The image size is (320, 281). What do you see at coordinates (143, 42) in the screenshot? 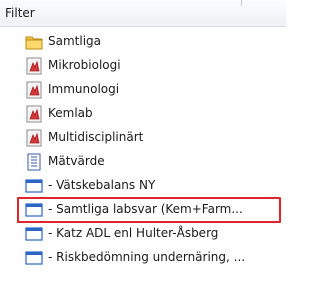
I see `filter-item-samtliga: Samtliga` at bounding box center [143, 42].